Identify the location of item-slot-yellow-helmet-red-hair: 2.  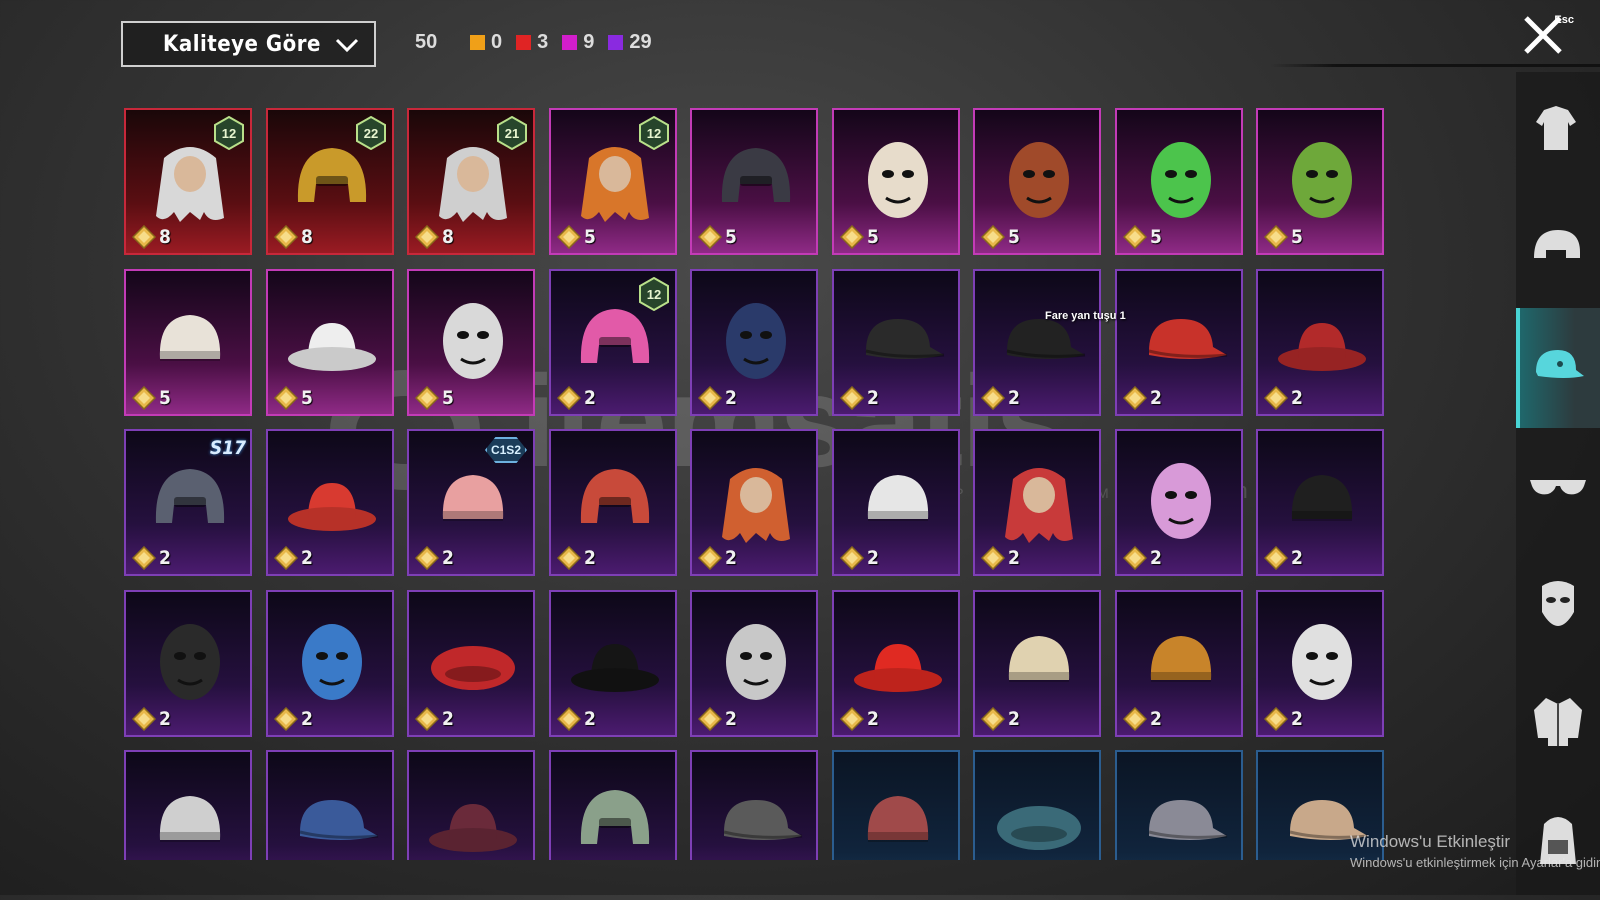
(754, 502).